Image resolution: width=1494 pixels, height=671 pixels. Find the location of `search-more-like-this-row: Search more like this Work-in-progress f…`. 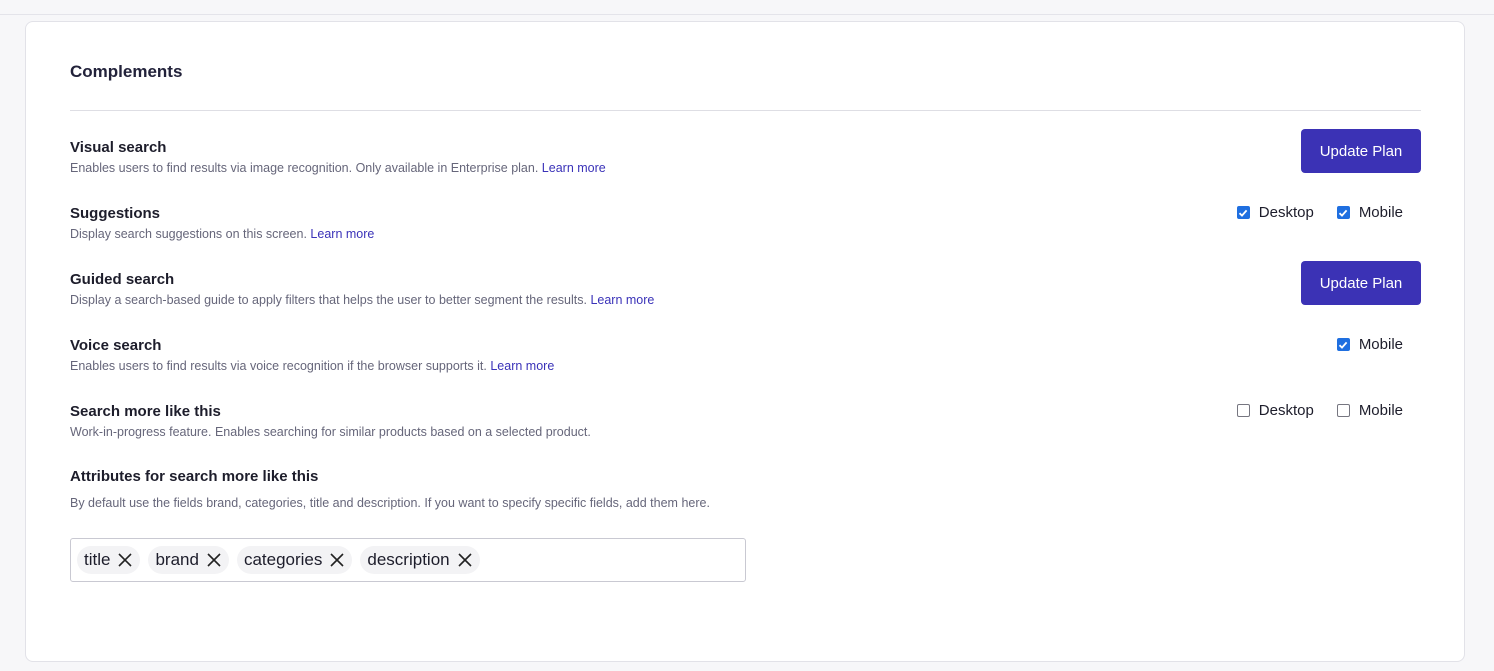

search-more-like-this-row: Search more like this Work-in-progress f… is located at coordinates (745, 427).